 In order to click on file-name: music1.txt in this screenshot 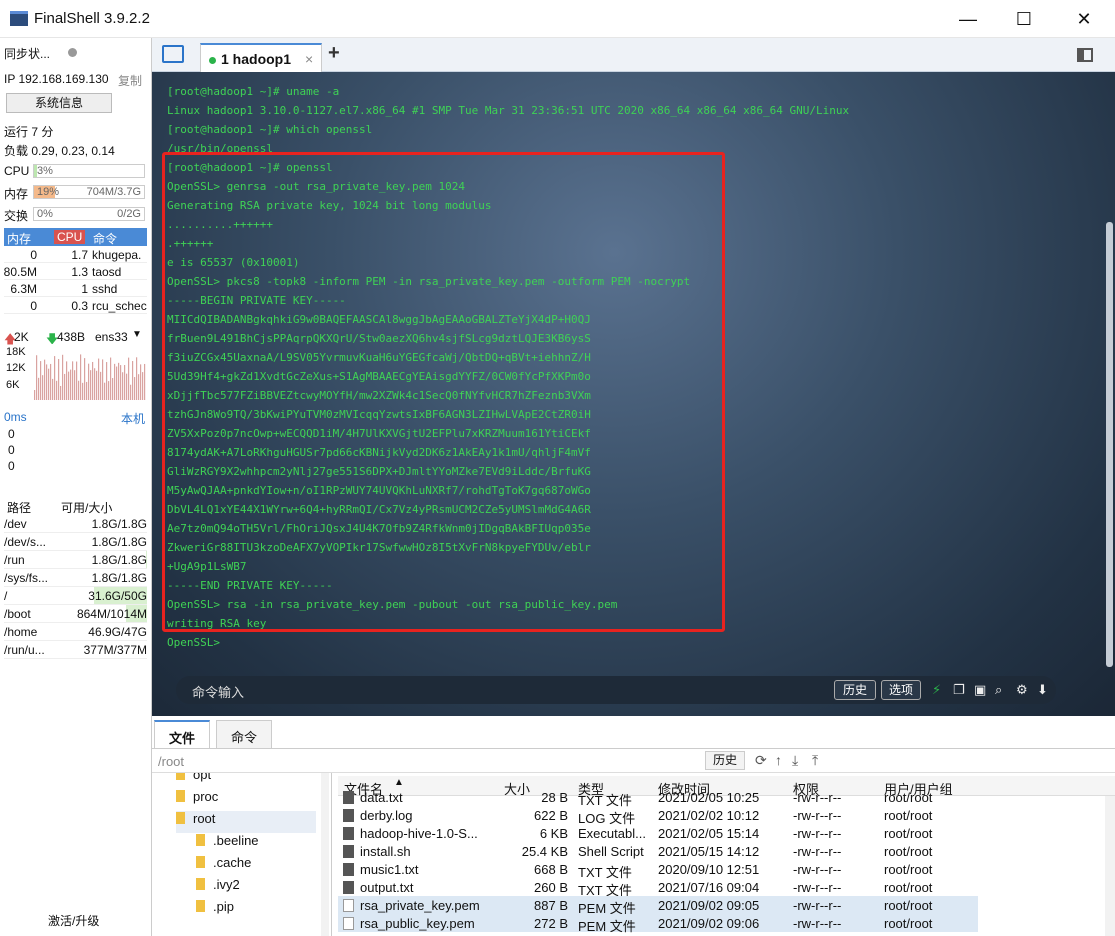, I will do `click(389, 869)`.